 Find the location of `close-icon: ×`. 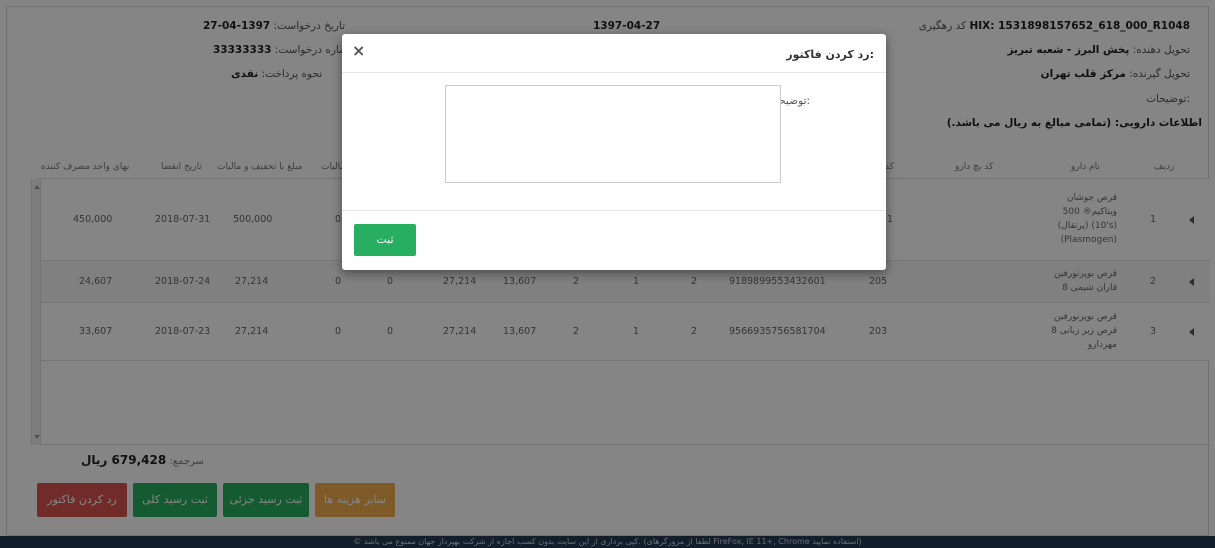

close-icon: × is located at coordinates (358, 51).